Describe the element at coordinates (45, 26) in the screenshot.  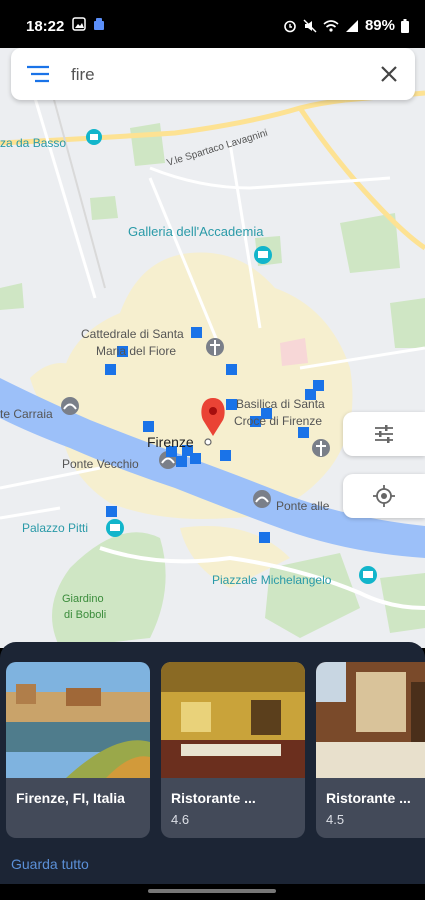
I see `status-time: 18:22` at that location.